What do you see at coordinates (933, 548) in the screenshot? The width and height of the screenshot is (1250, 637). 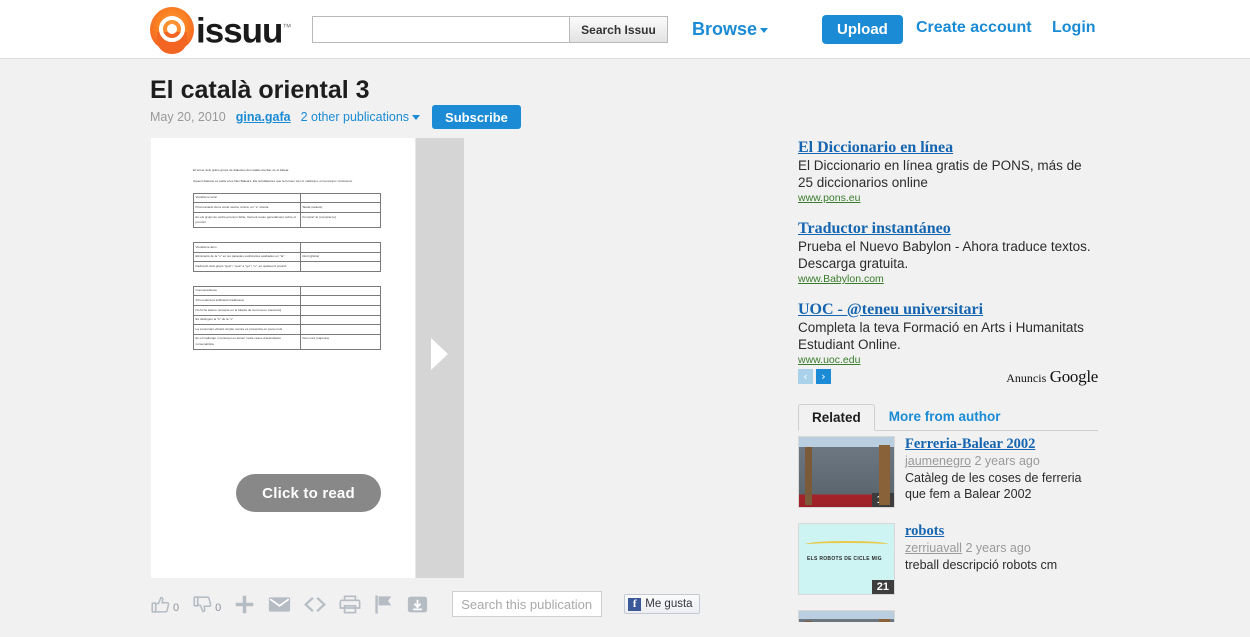 I see `related-owner: zerriuavall` at bounding box center [933, 548].